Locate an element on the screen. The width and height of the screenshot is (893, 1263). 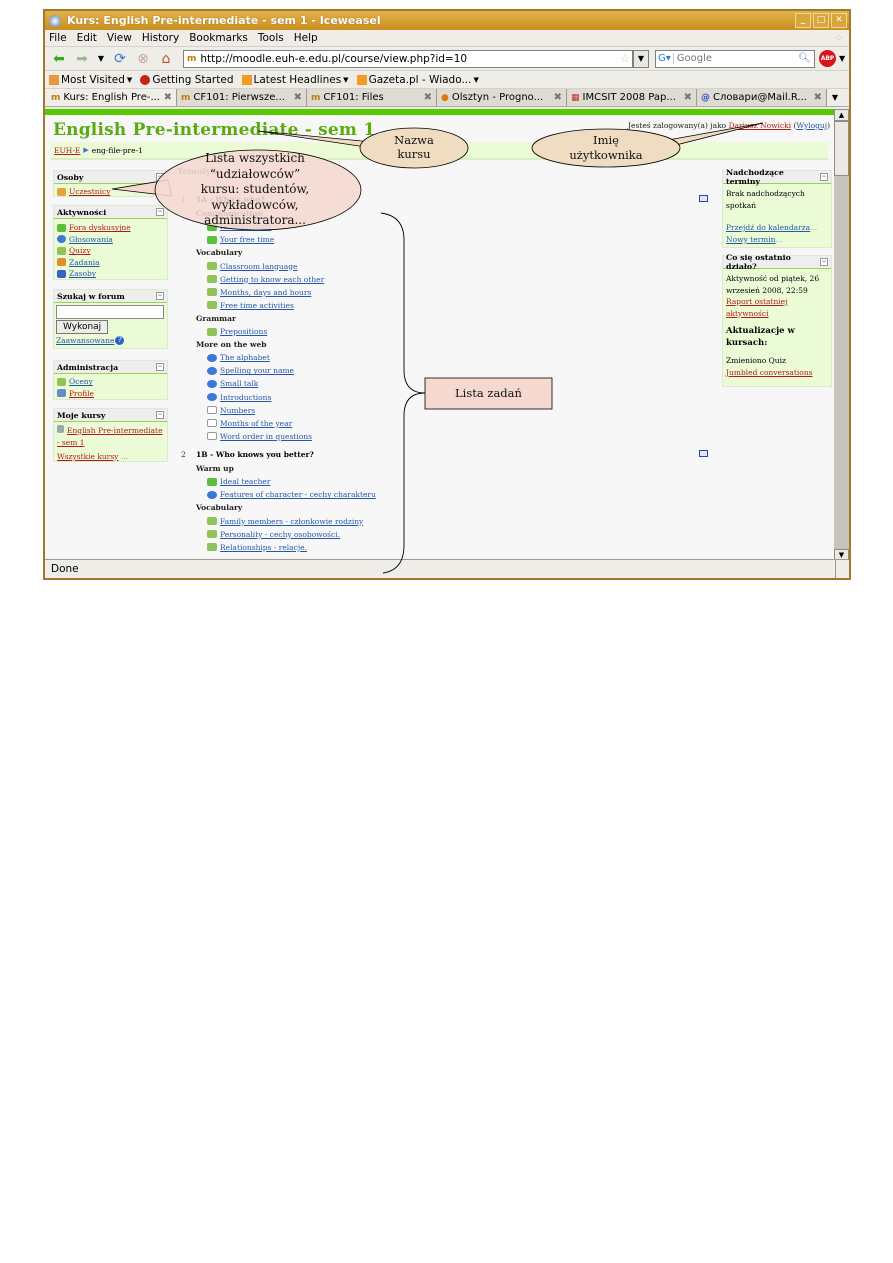
task-list-callout: Lista zadań is located at coordinates (488, 393).